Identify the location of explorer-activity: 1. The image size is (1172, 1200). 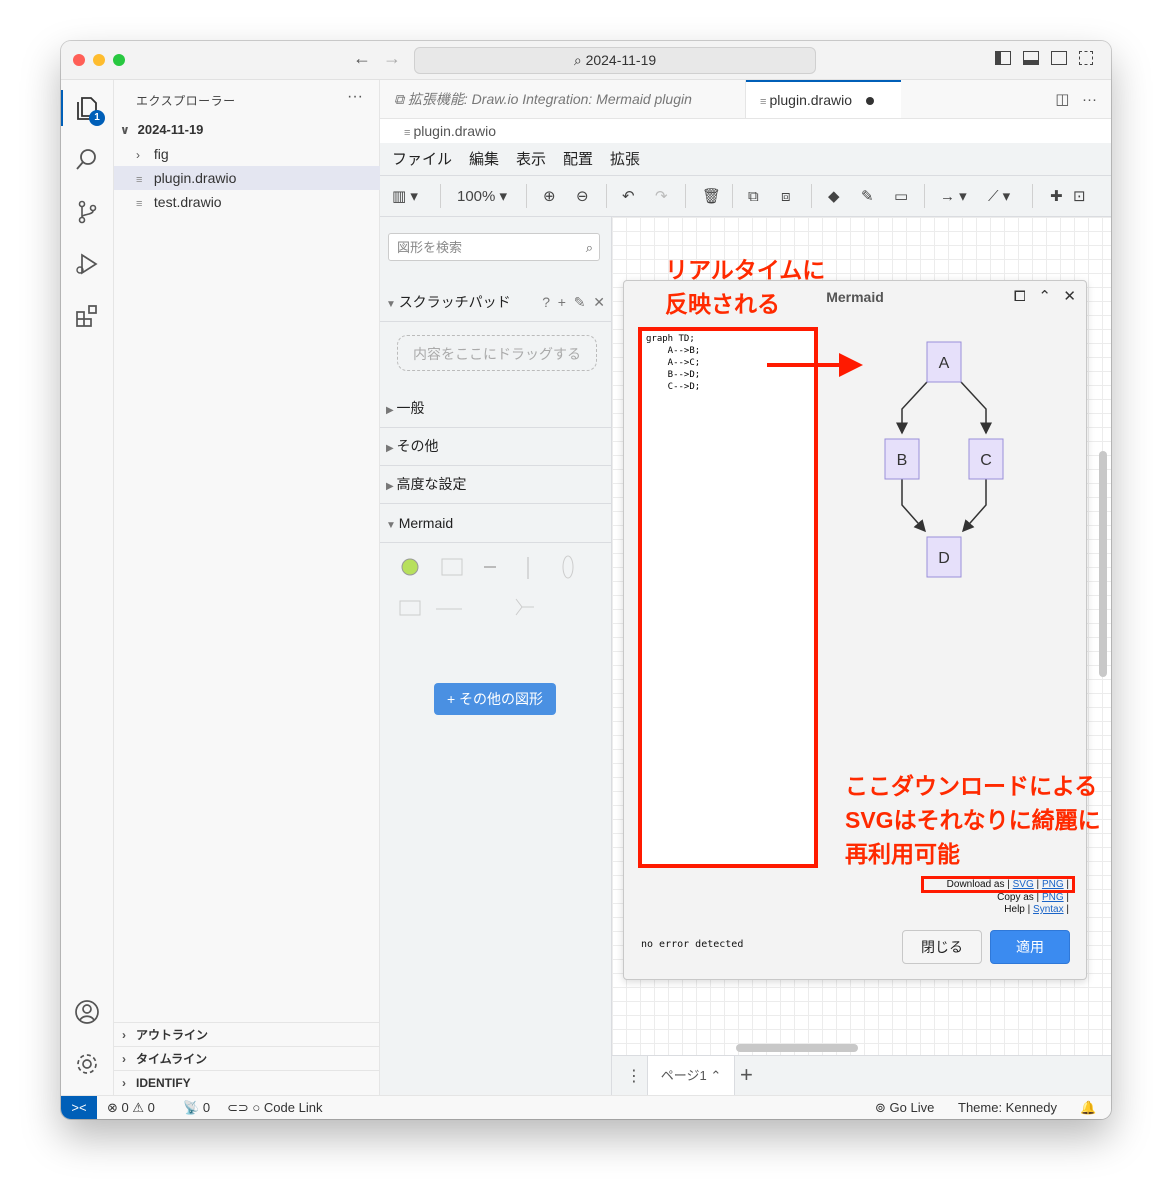
(87, 108).